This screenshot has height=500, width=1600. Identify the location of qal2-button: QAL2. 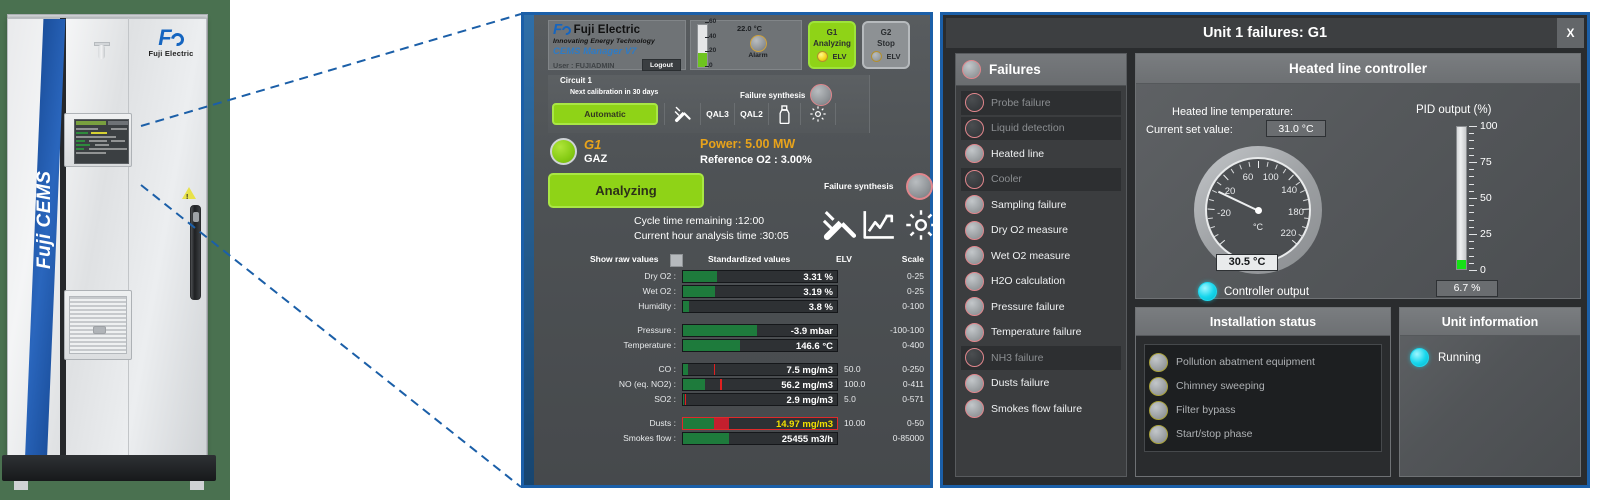
(751, 114).